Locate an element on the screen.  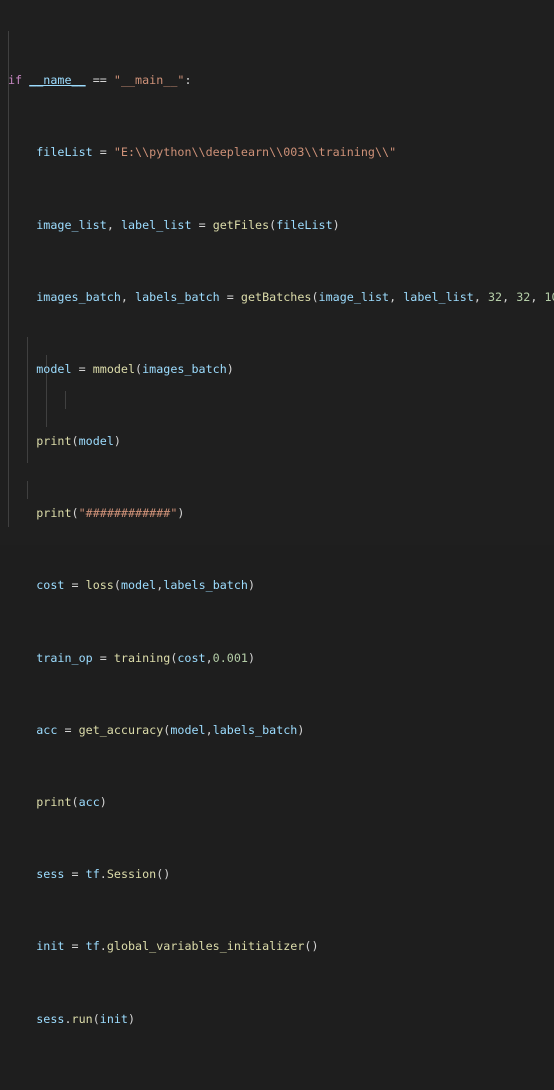
code-line-10: acc = get_accuracy(model,labels_batch) is located at coordinates (277, 730).